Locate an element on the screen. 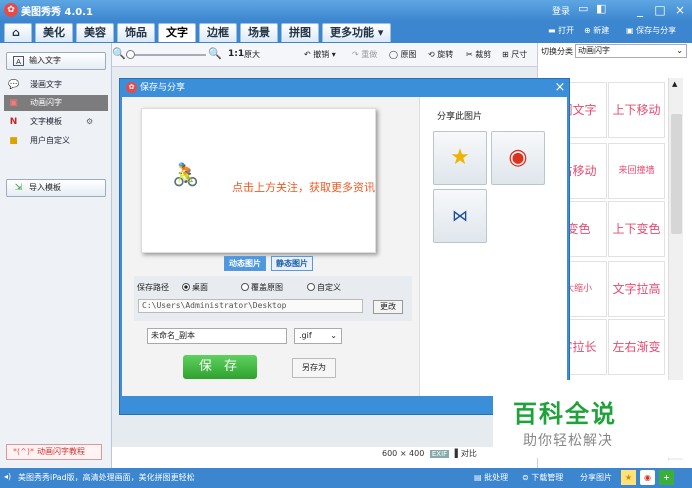 Image resolution: width=692 pixels, height=488 pixels. compare-label: 对比 is located at coordinates (469, 453).